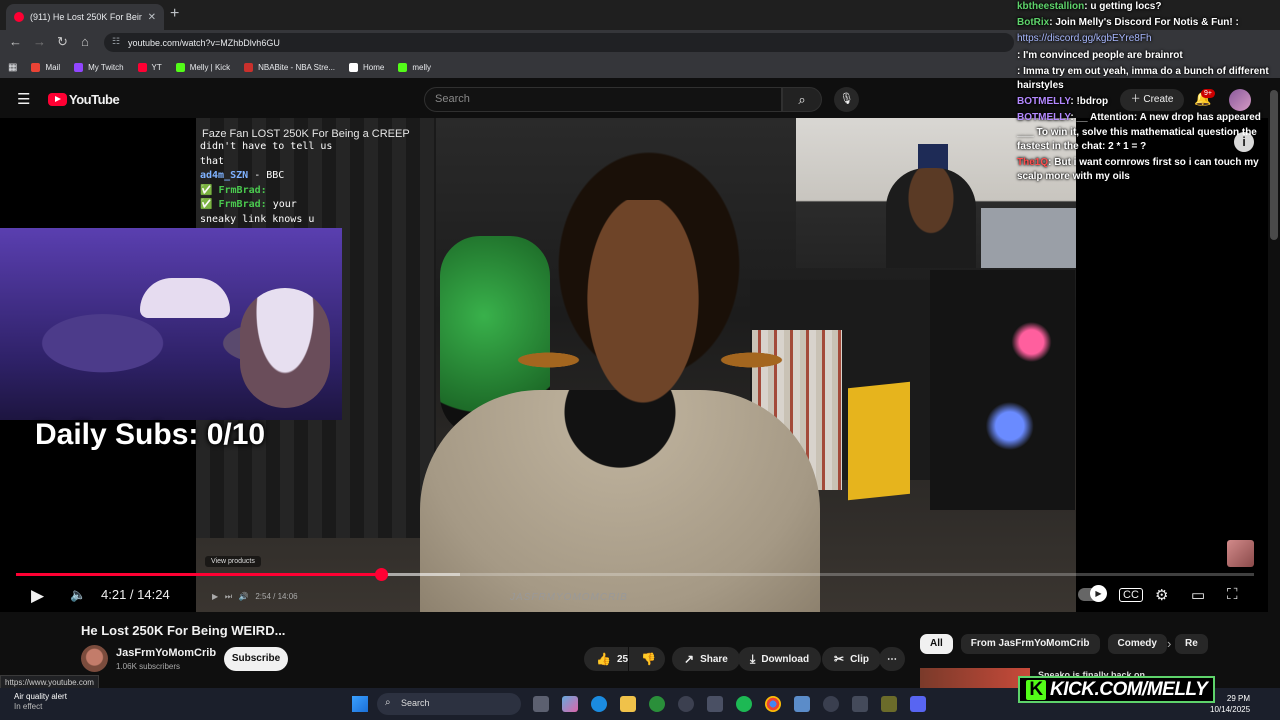  Describe the element at coordinates (851, 659) in the screenshot. I see `clip-button: ✂ Clip` at that location.